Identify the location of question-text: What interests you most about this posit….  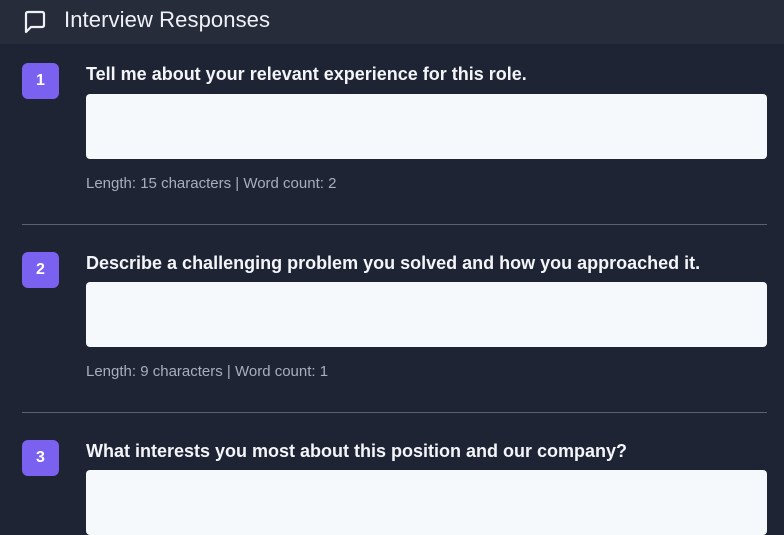
(357, 451).